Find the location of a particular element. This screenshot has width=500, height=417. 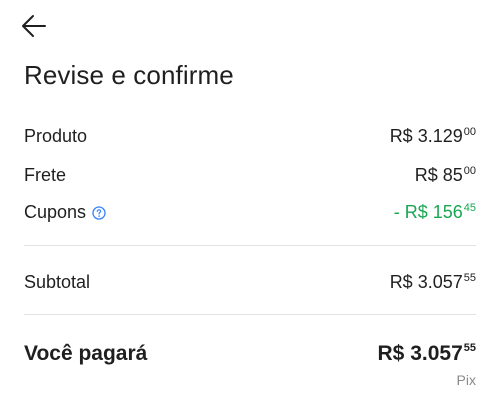

back-button is located at coordinates (34, 26).